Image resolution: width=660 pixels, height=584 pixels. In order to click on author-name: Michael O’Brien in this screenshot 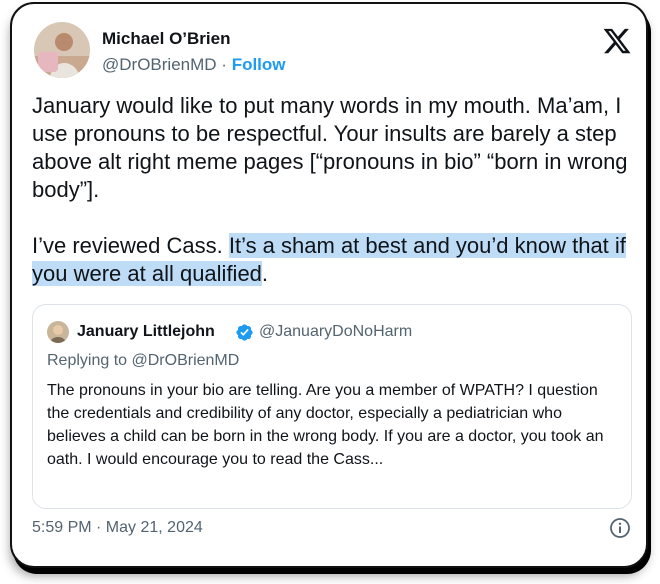, I will do `click(166, 39)`.